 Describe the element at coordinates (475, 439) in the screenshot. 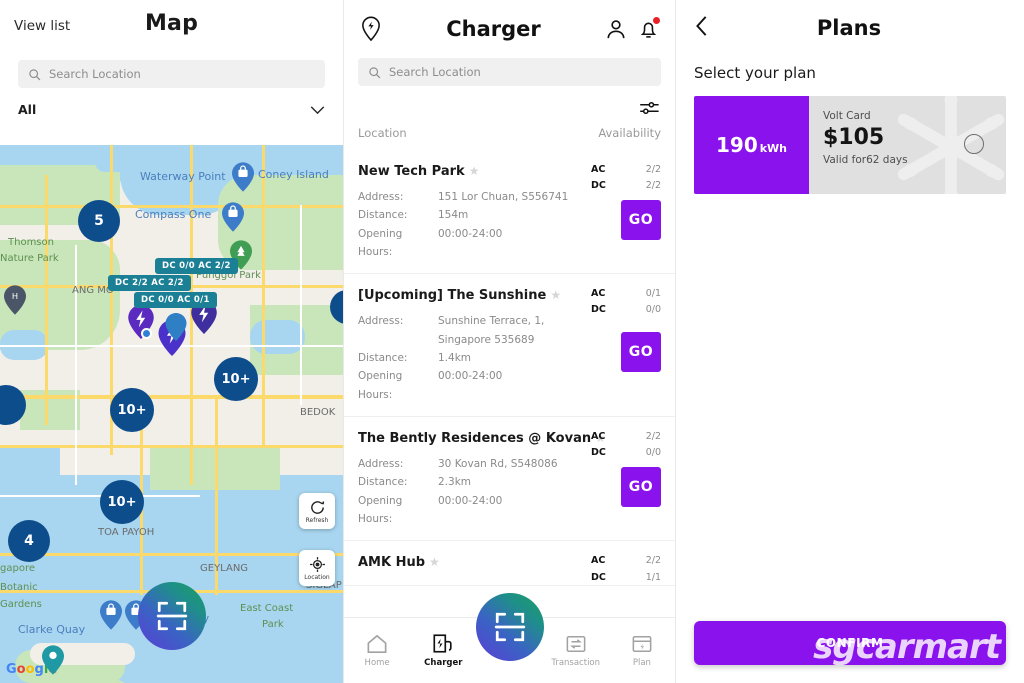

I see `charger-name: The Bently Residences @ Kovan` at that location.